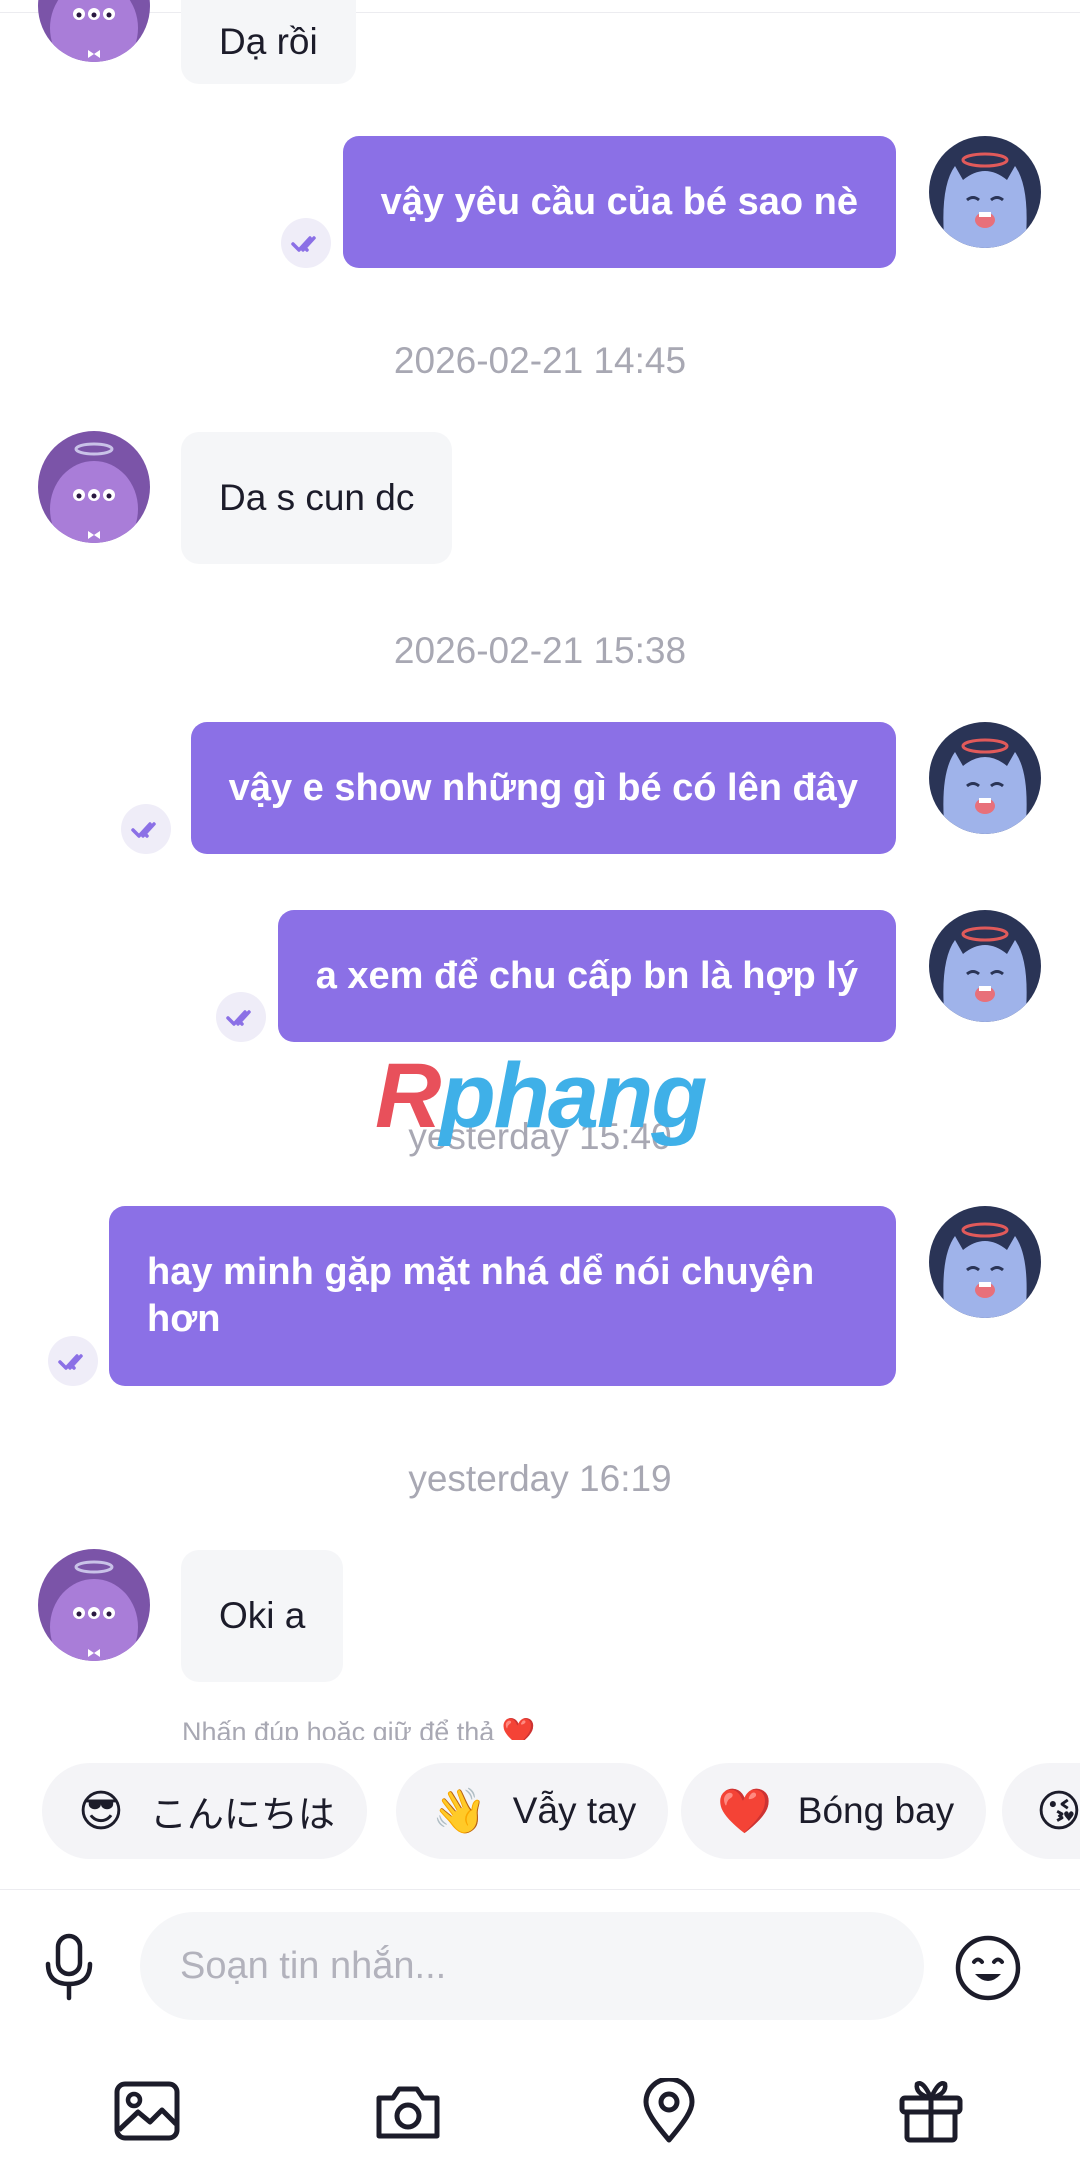 The height and width of the screenshot is (2181, 1080). What do you see at coordinates (69, 1967) in the screenshot?
I see `microphone-icon` at bounding box center [69, 1967].